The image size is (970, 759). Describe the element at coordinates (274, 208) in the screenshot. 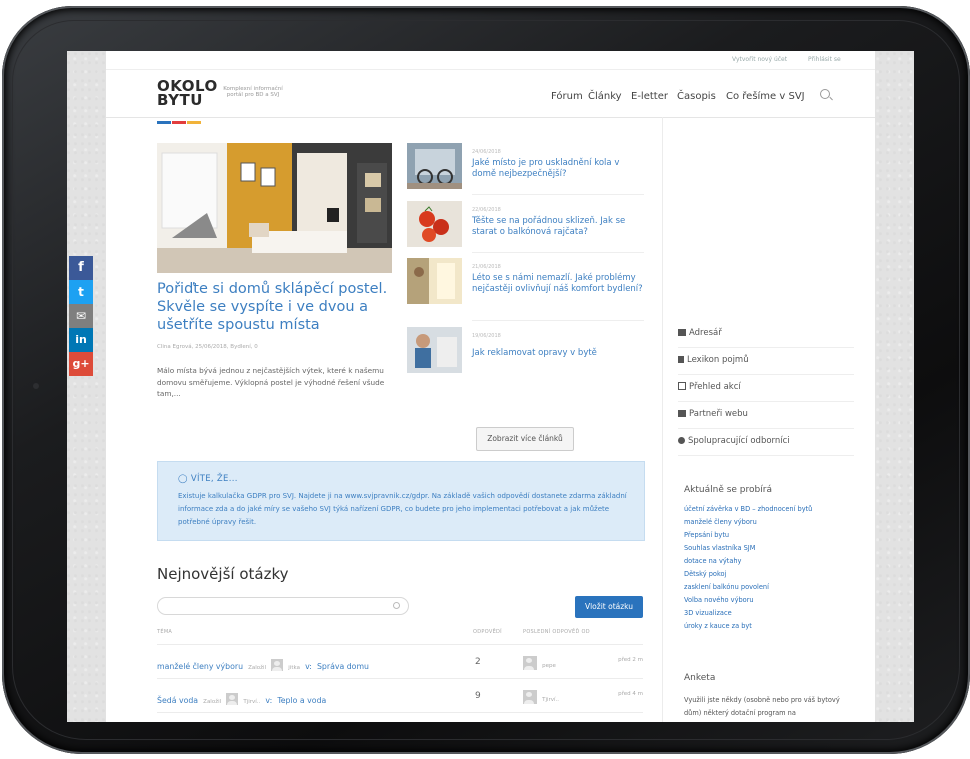

I see `featured-image` at that location.